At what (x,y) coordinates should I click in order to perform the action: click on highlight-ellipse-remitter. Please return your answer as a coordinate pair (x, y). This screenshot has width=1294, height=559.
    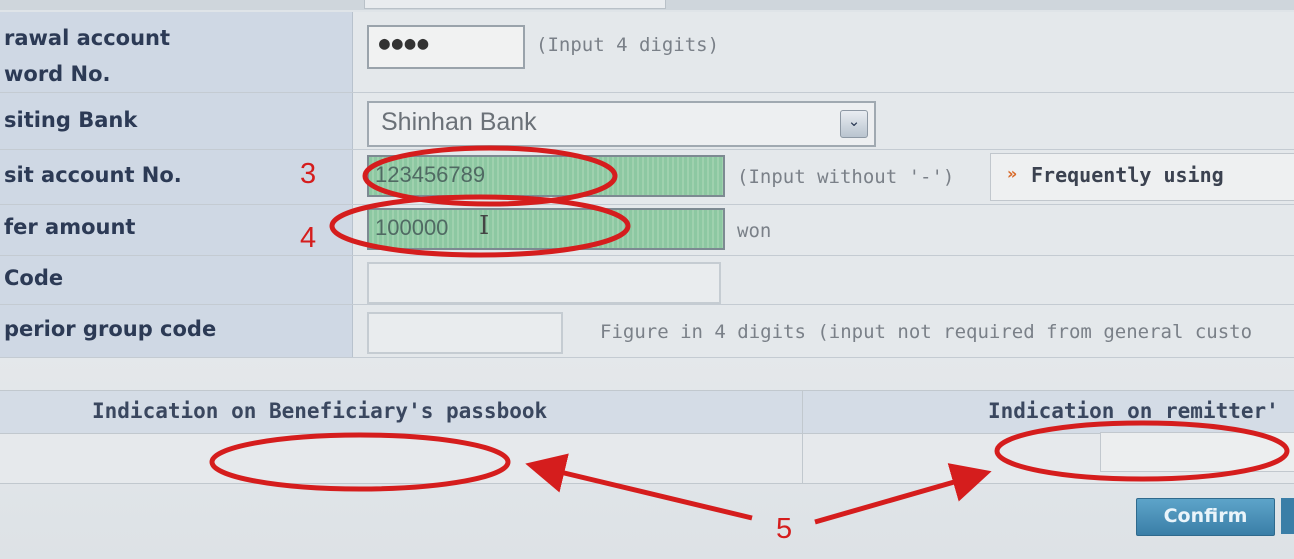
    Looking at the image, I should click on (1142, 451).